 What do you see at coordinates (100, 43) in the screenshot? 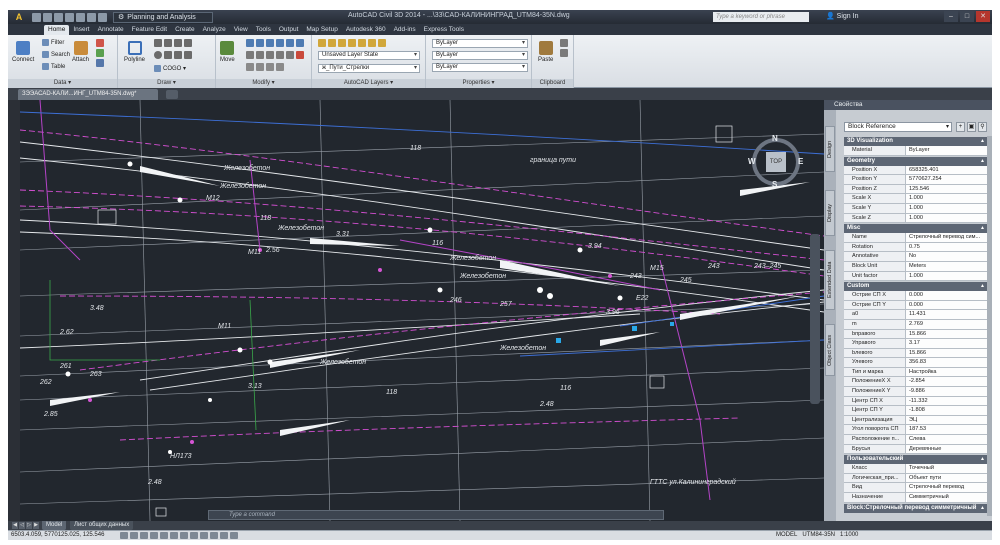
I see `map-icon` at bounding box center [100, 43].